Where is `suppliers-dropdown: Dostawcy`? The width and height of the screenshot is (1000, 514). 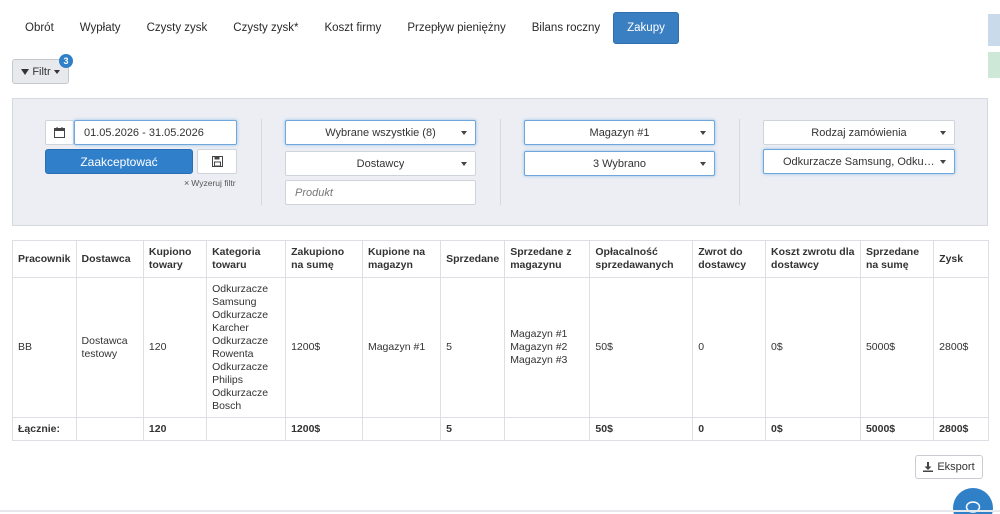 suppliers-dropdown: Dostawcy is located at coordinates (380, 163).